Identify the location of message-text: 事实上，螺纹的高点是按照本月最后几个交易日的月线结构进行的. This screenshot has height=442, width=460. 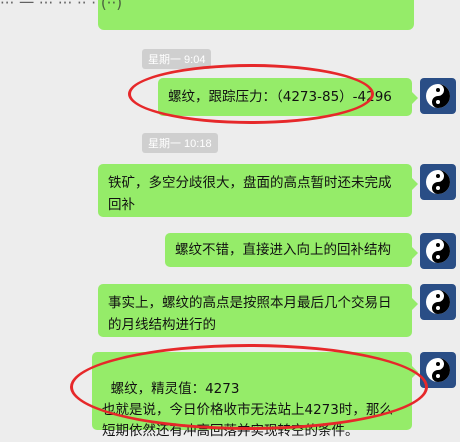
(250, 314).